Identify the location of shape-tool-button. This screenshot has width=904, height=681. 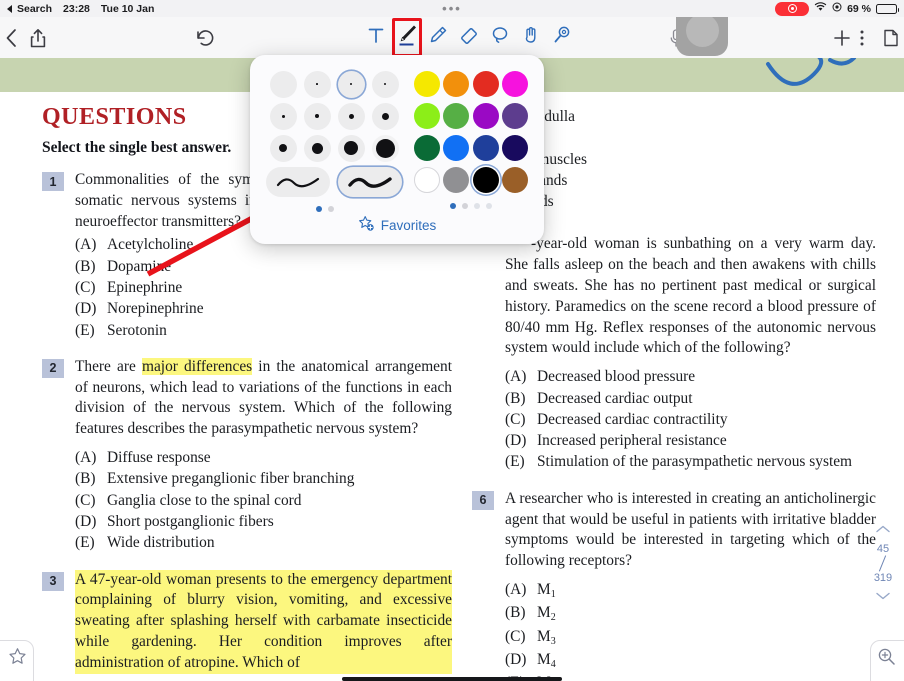
(562, 37).